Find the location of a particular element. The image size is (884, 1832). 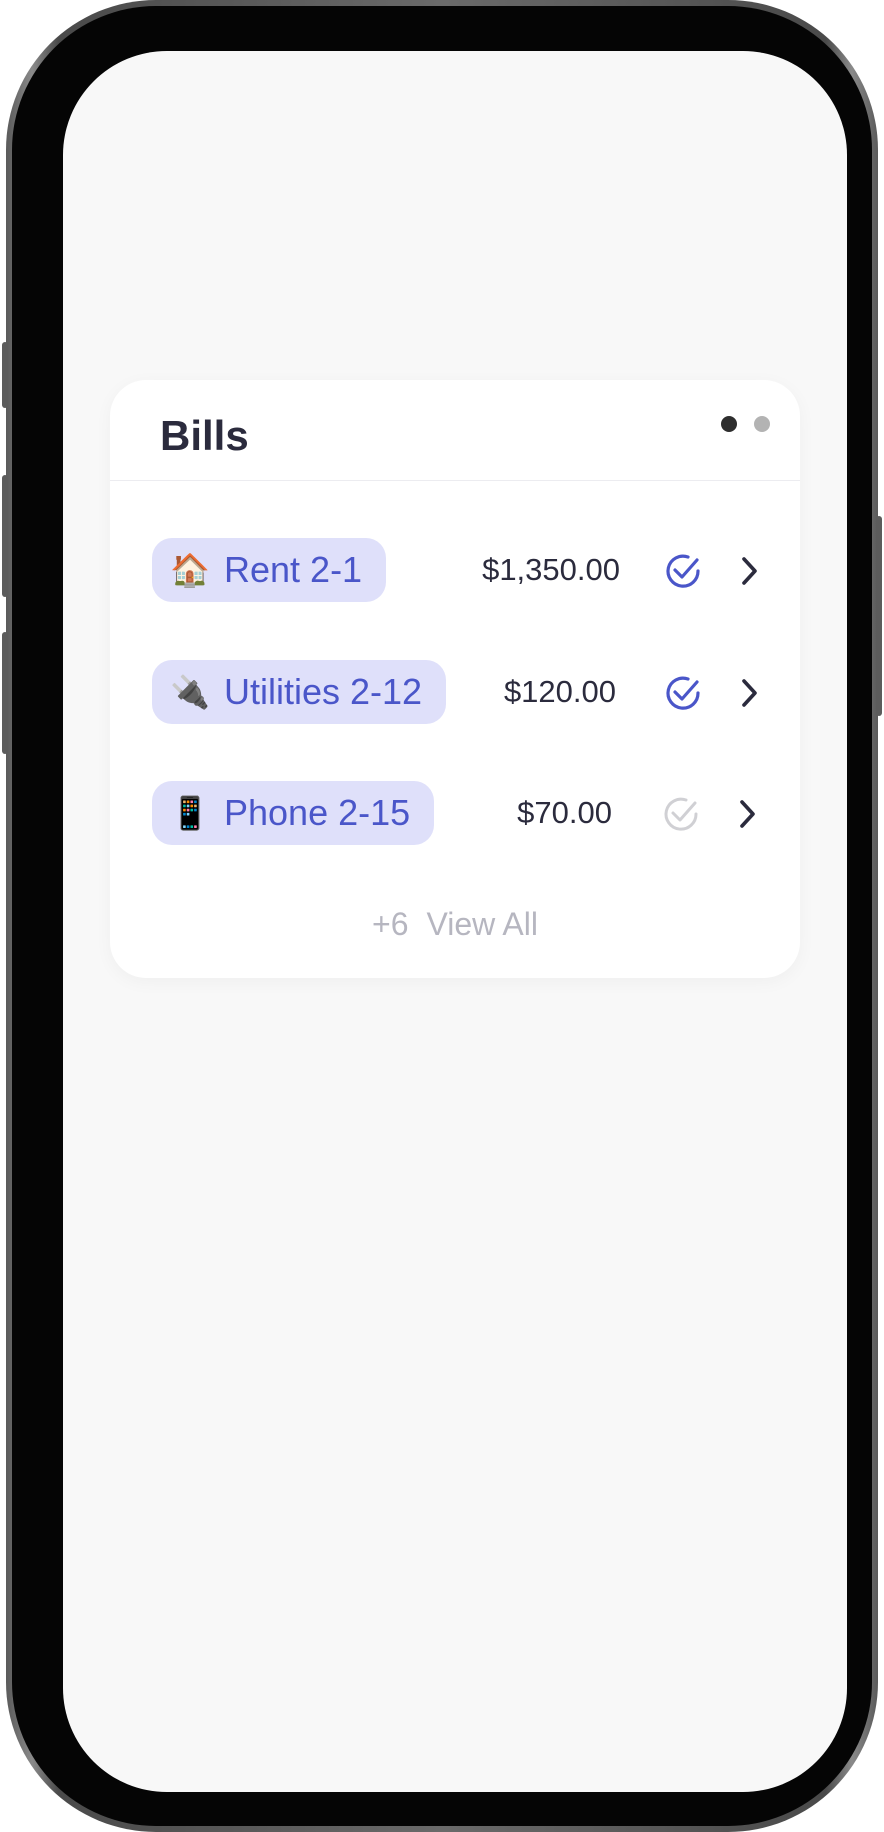

bill-chip: 🔌 Utilities 2-12 is located at coordinates (299, 692).